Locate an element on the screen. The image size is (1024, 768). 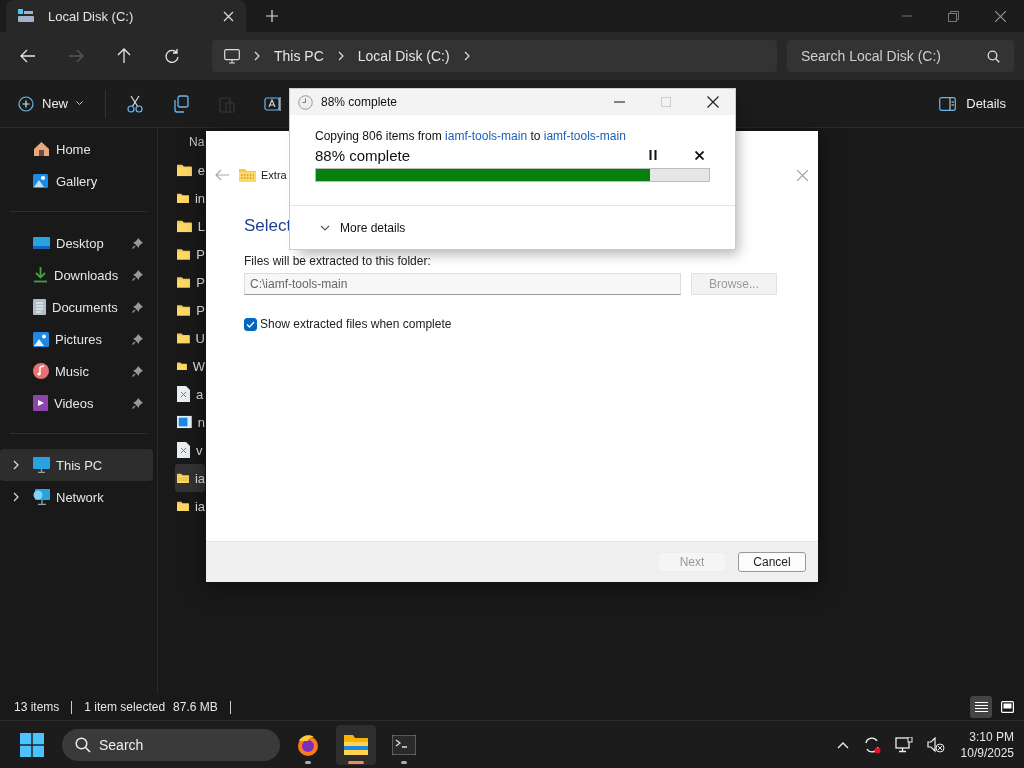
breadcrumb-item: Local Disk (C:) is located at coordinates (403, 56).